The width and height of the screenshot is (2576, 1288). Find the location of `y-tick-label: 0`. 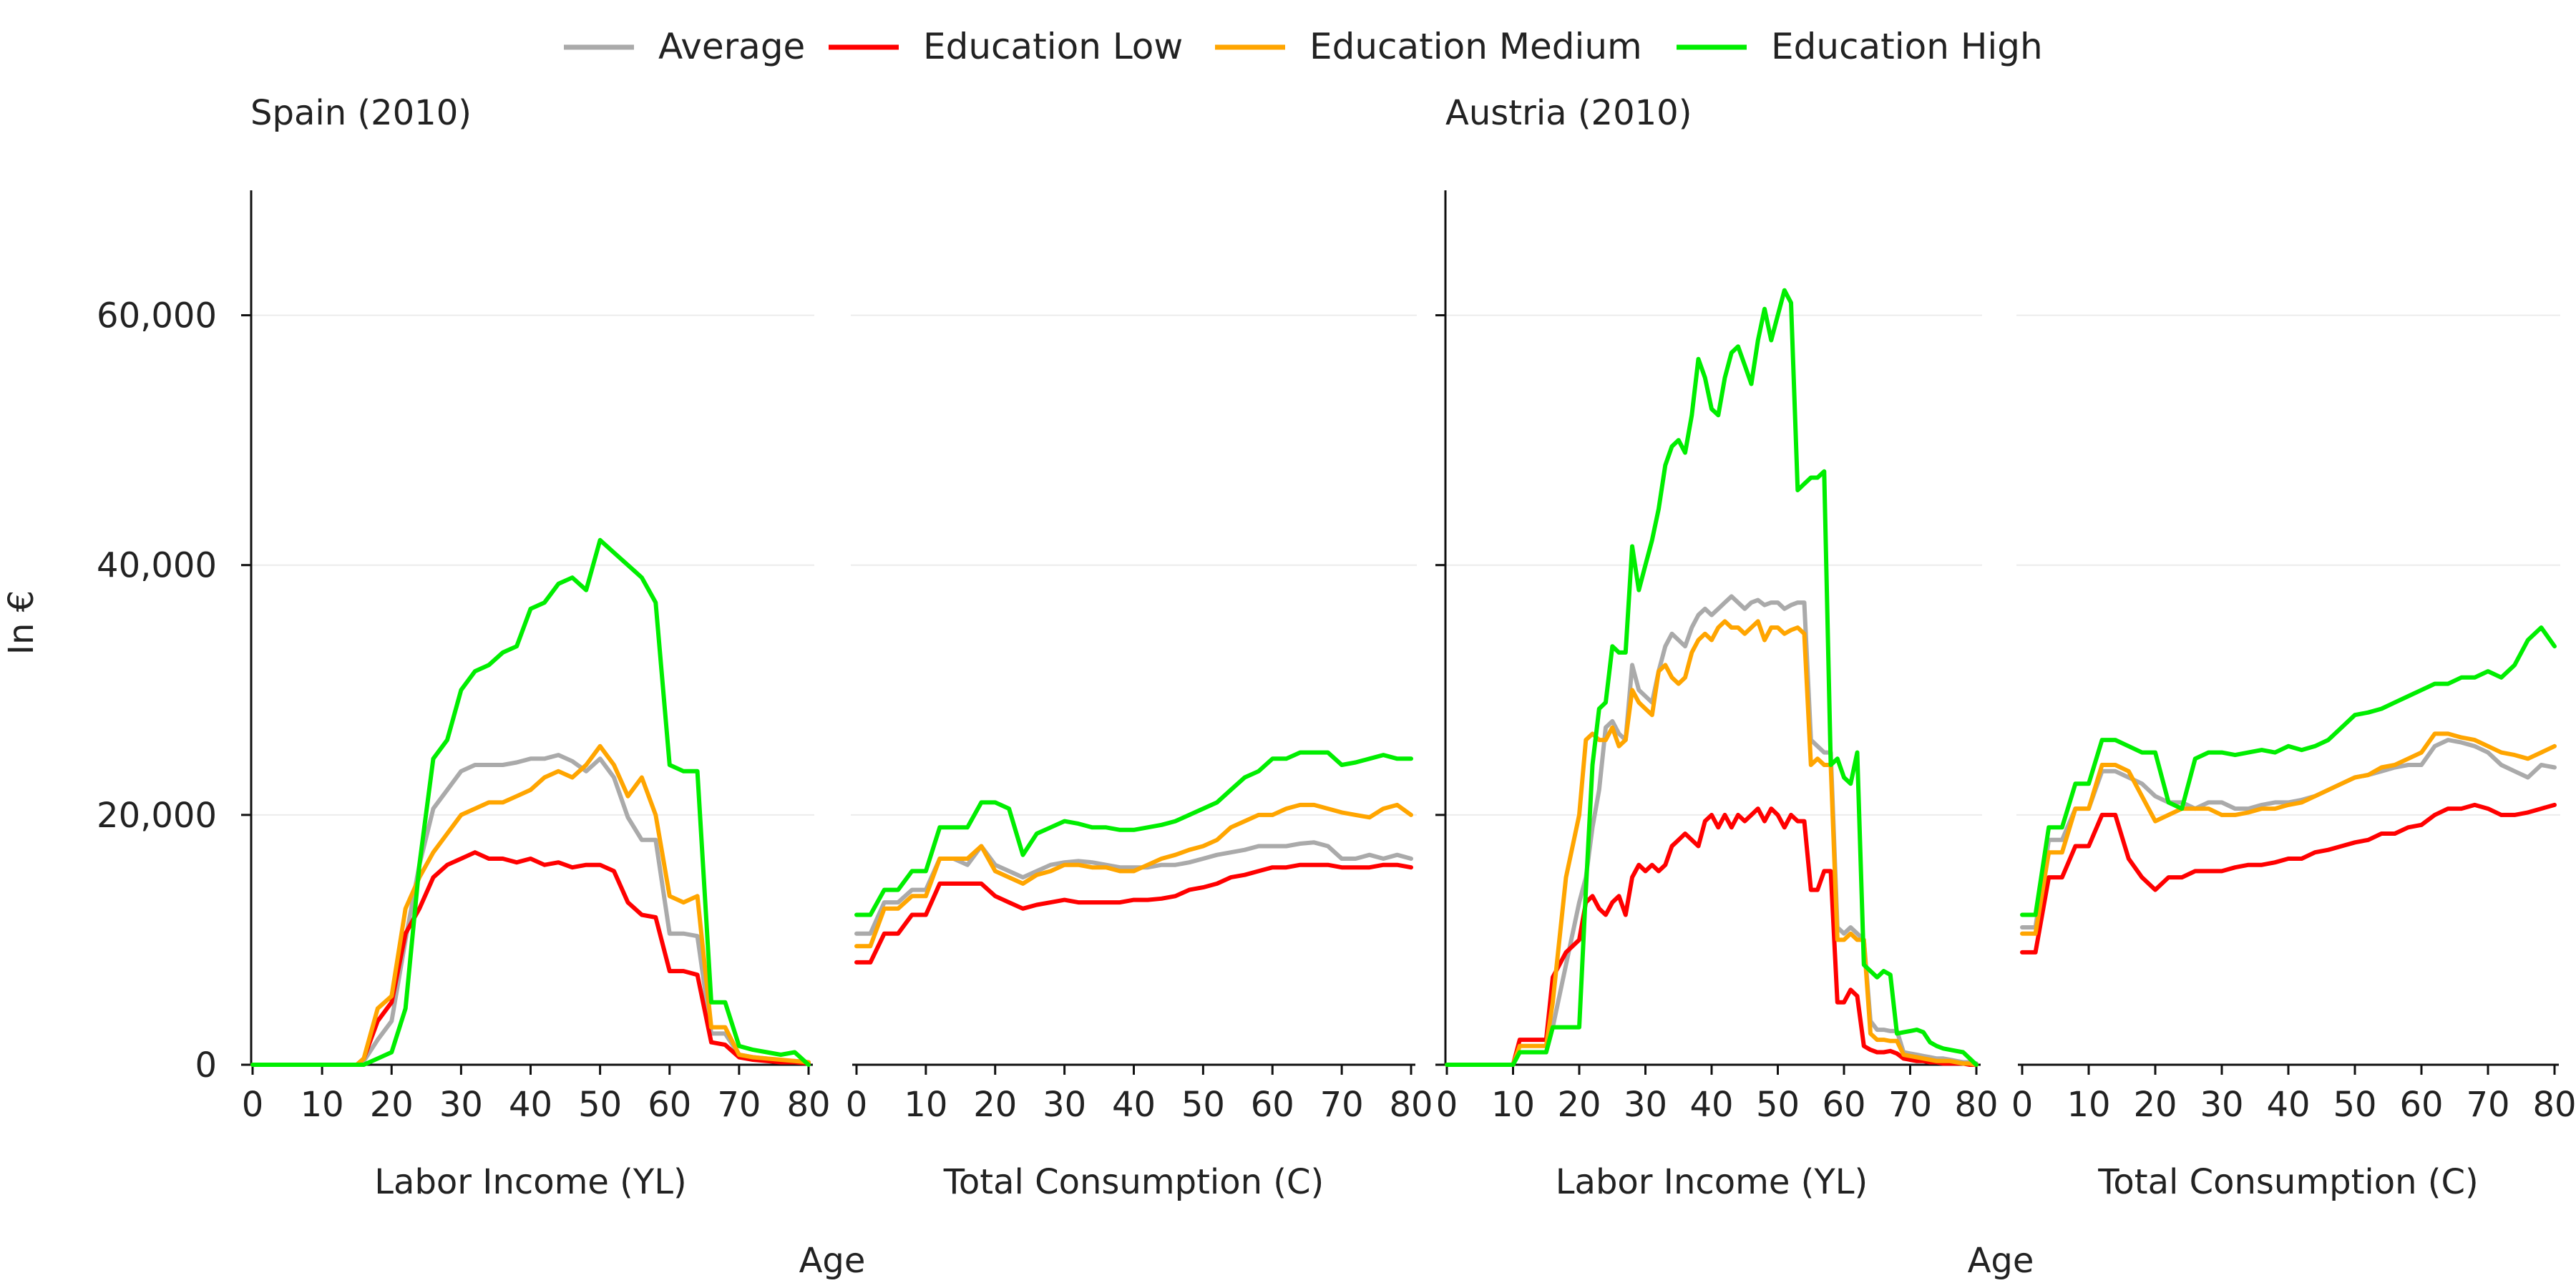

y-tick-label: 0 is located at coordinates (206, 1065).